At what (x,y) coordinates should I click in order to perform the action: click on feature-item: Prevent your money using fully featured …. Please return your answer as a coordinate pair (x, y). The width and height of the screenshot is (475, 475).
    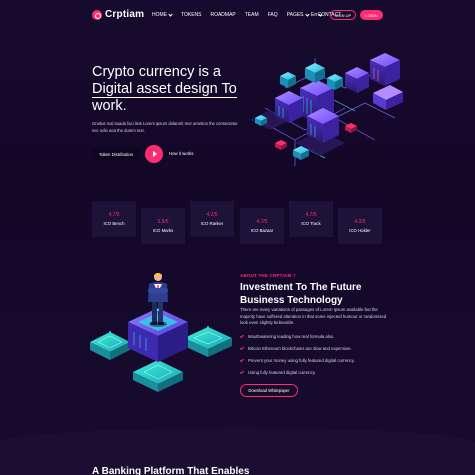
    Looking at the image, I should click on (297, 360).